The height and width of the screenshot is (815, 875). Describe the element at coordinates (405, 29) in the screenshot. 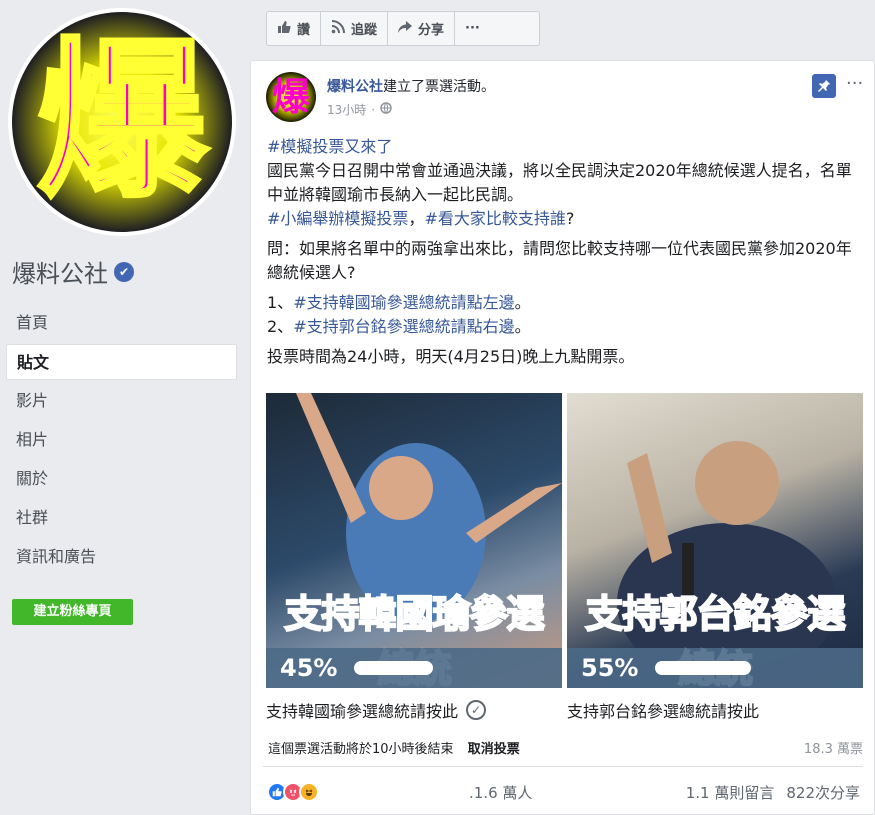

I see `share-icon` at that location.